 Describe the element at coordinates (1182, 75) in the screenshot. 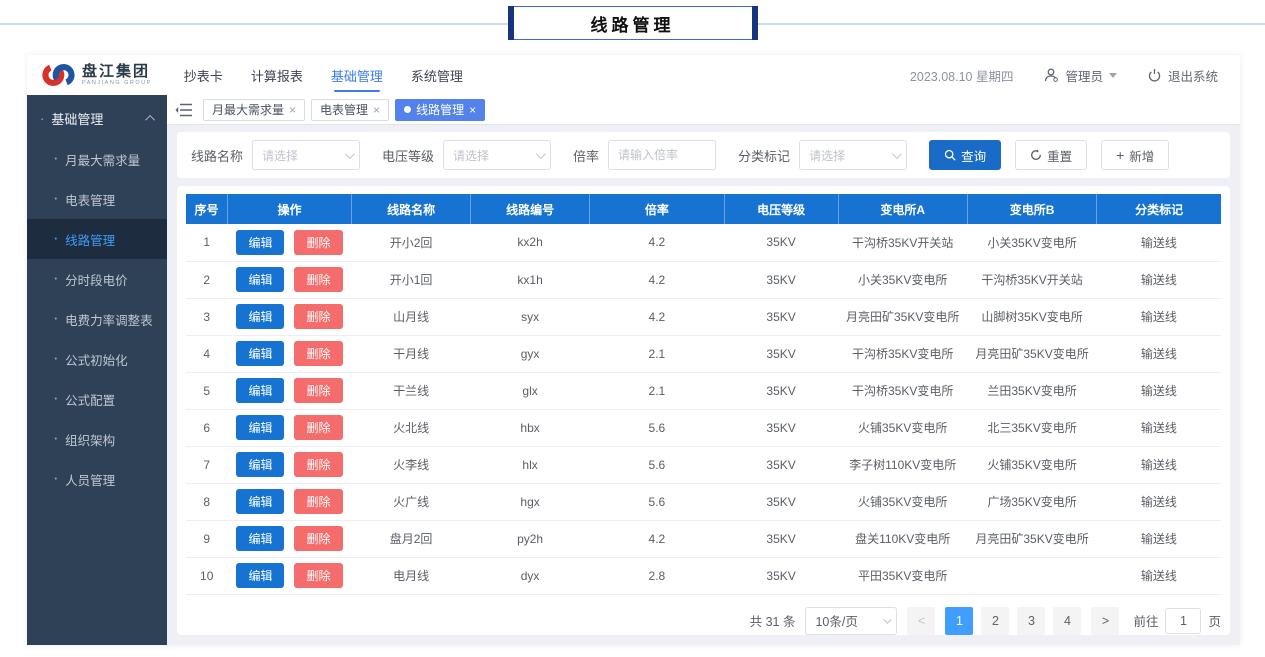

I see `logout-button: 退出系统` at that location.